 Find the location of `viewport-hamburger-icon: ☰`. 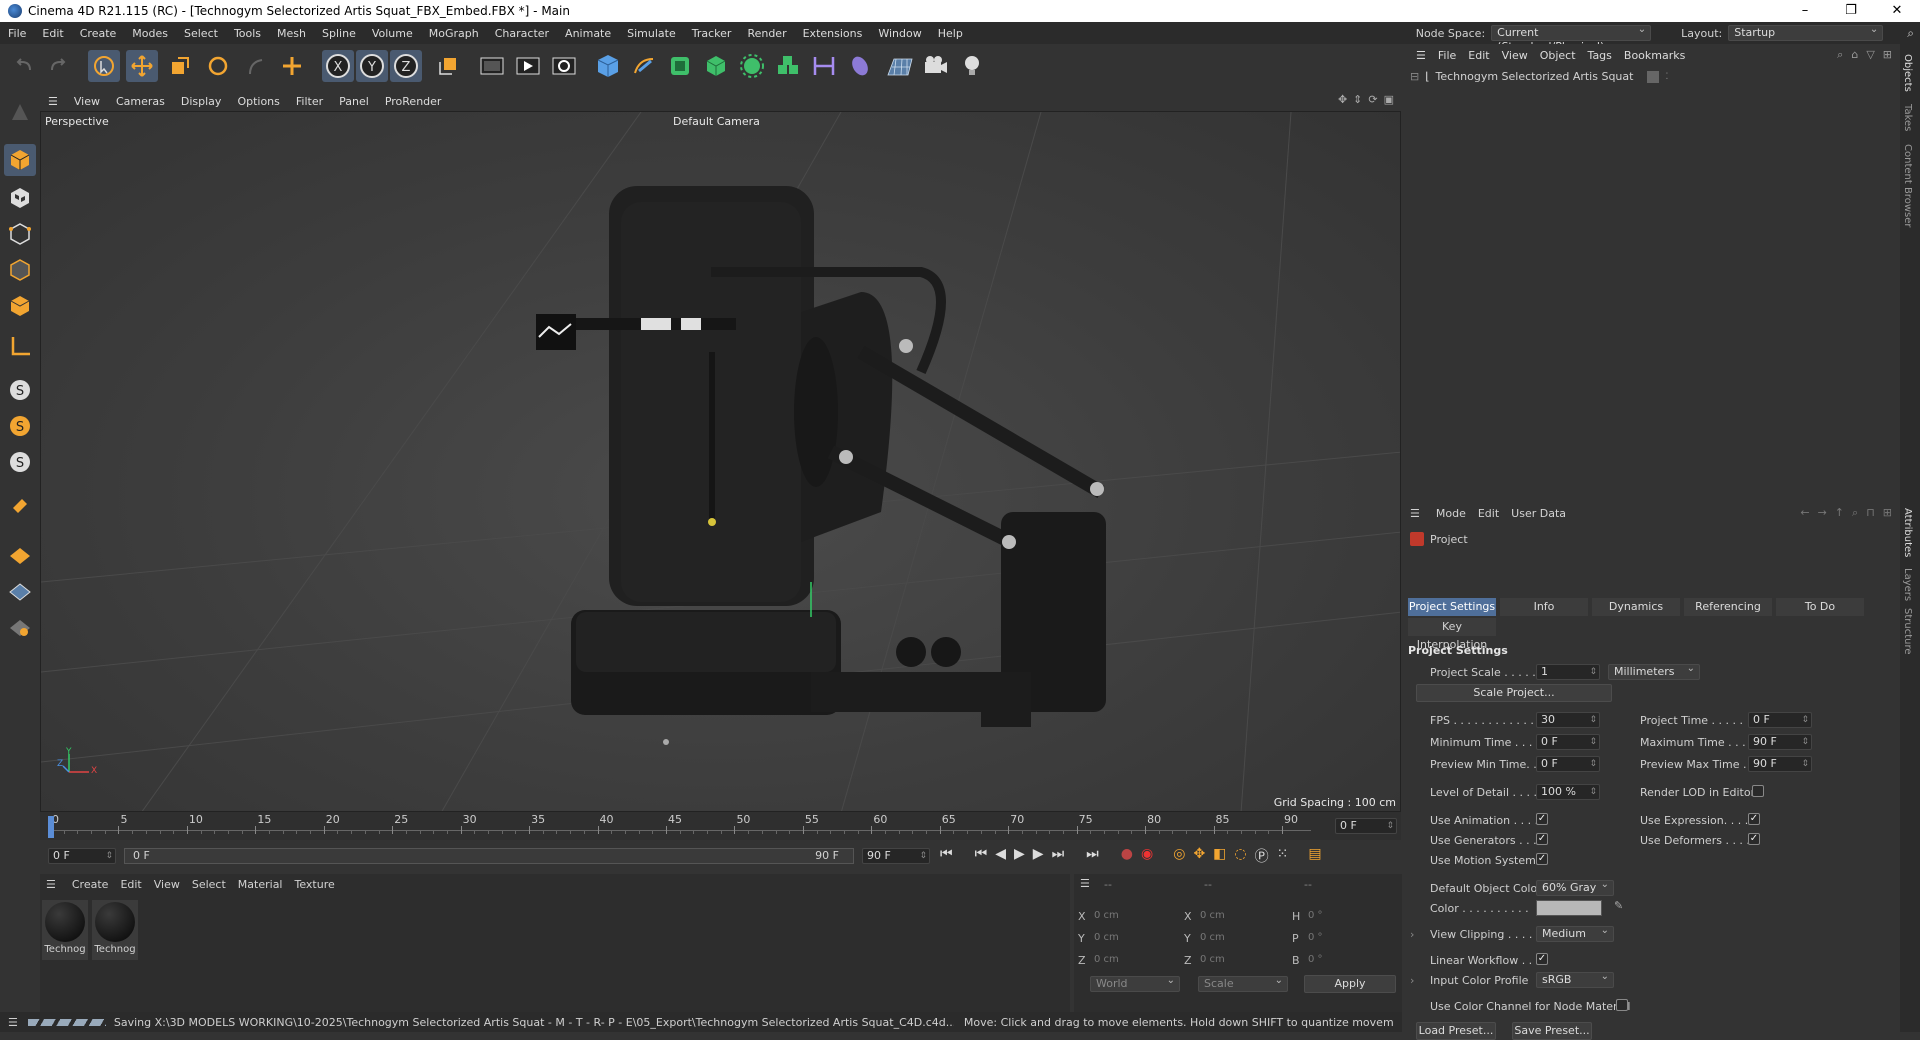

viewport-hamburger-icon: ☰ is located at coordinates (53, 101).